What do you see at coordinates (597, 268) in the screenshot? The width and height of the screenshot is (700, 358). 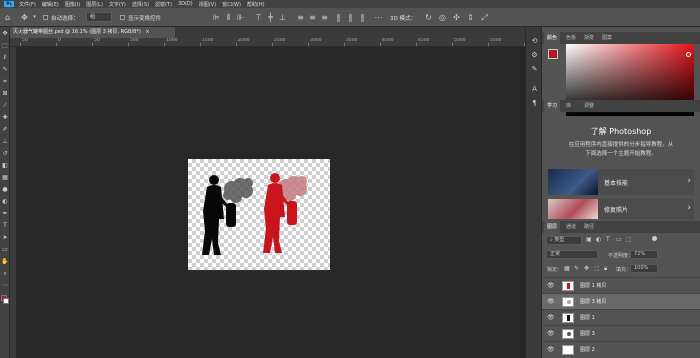 I see `lock-artboard-icon: ⬚` at bounding box center [597, 268].